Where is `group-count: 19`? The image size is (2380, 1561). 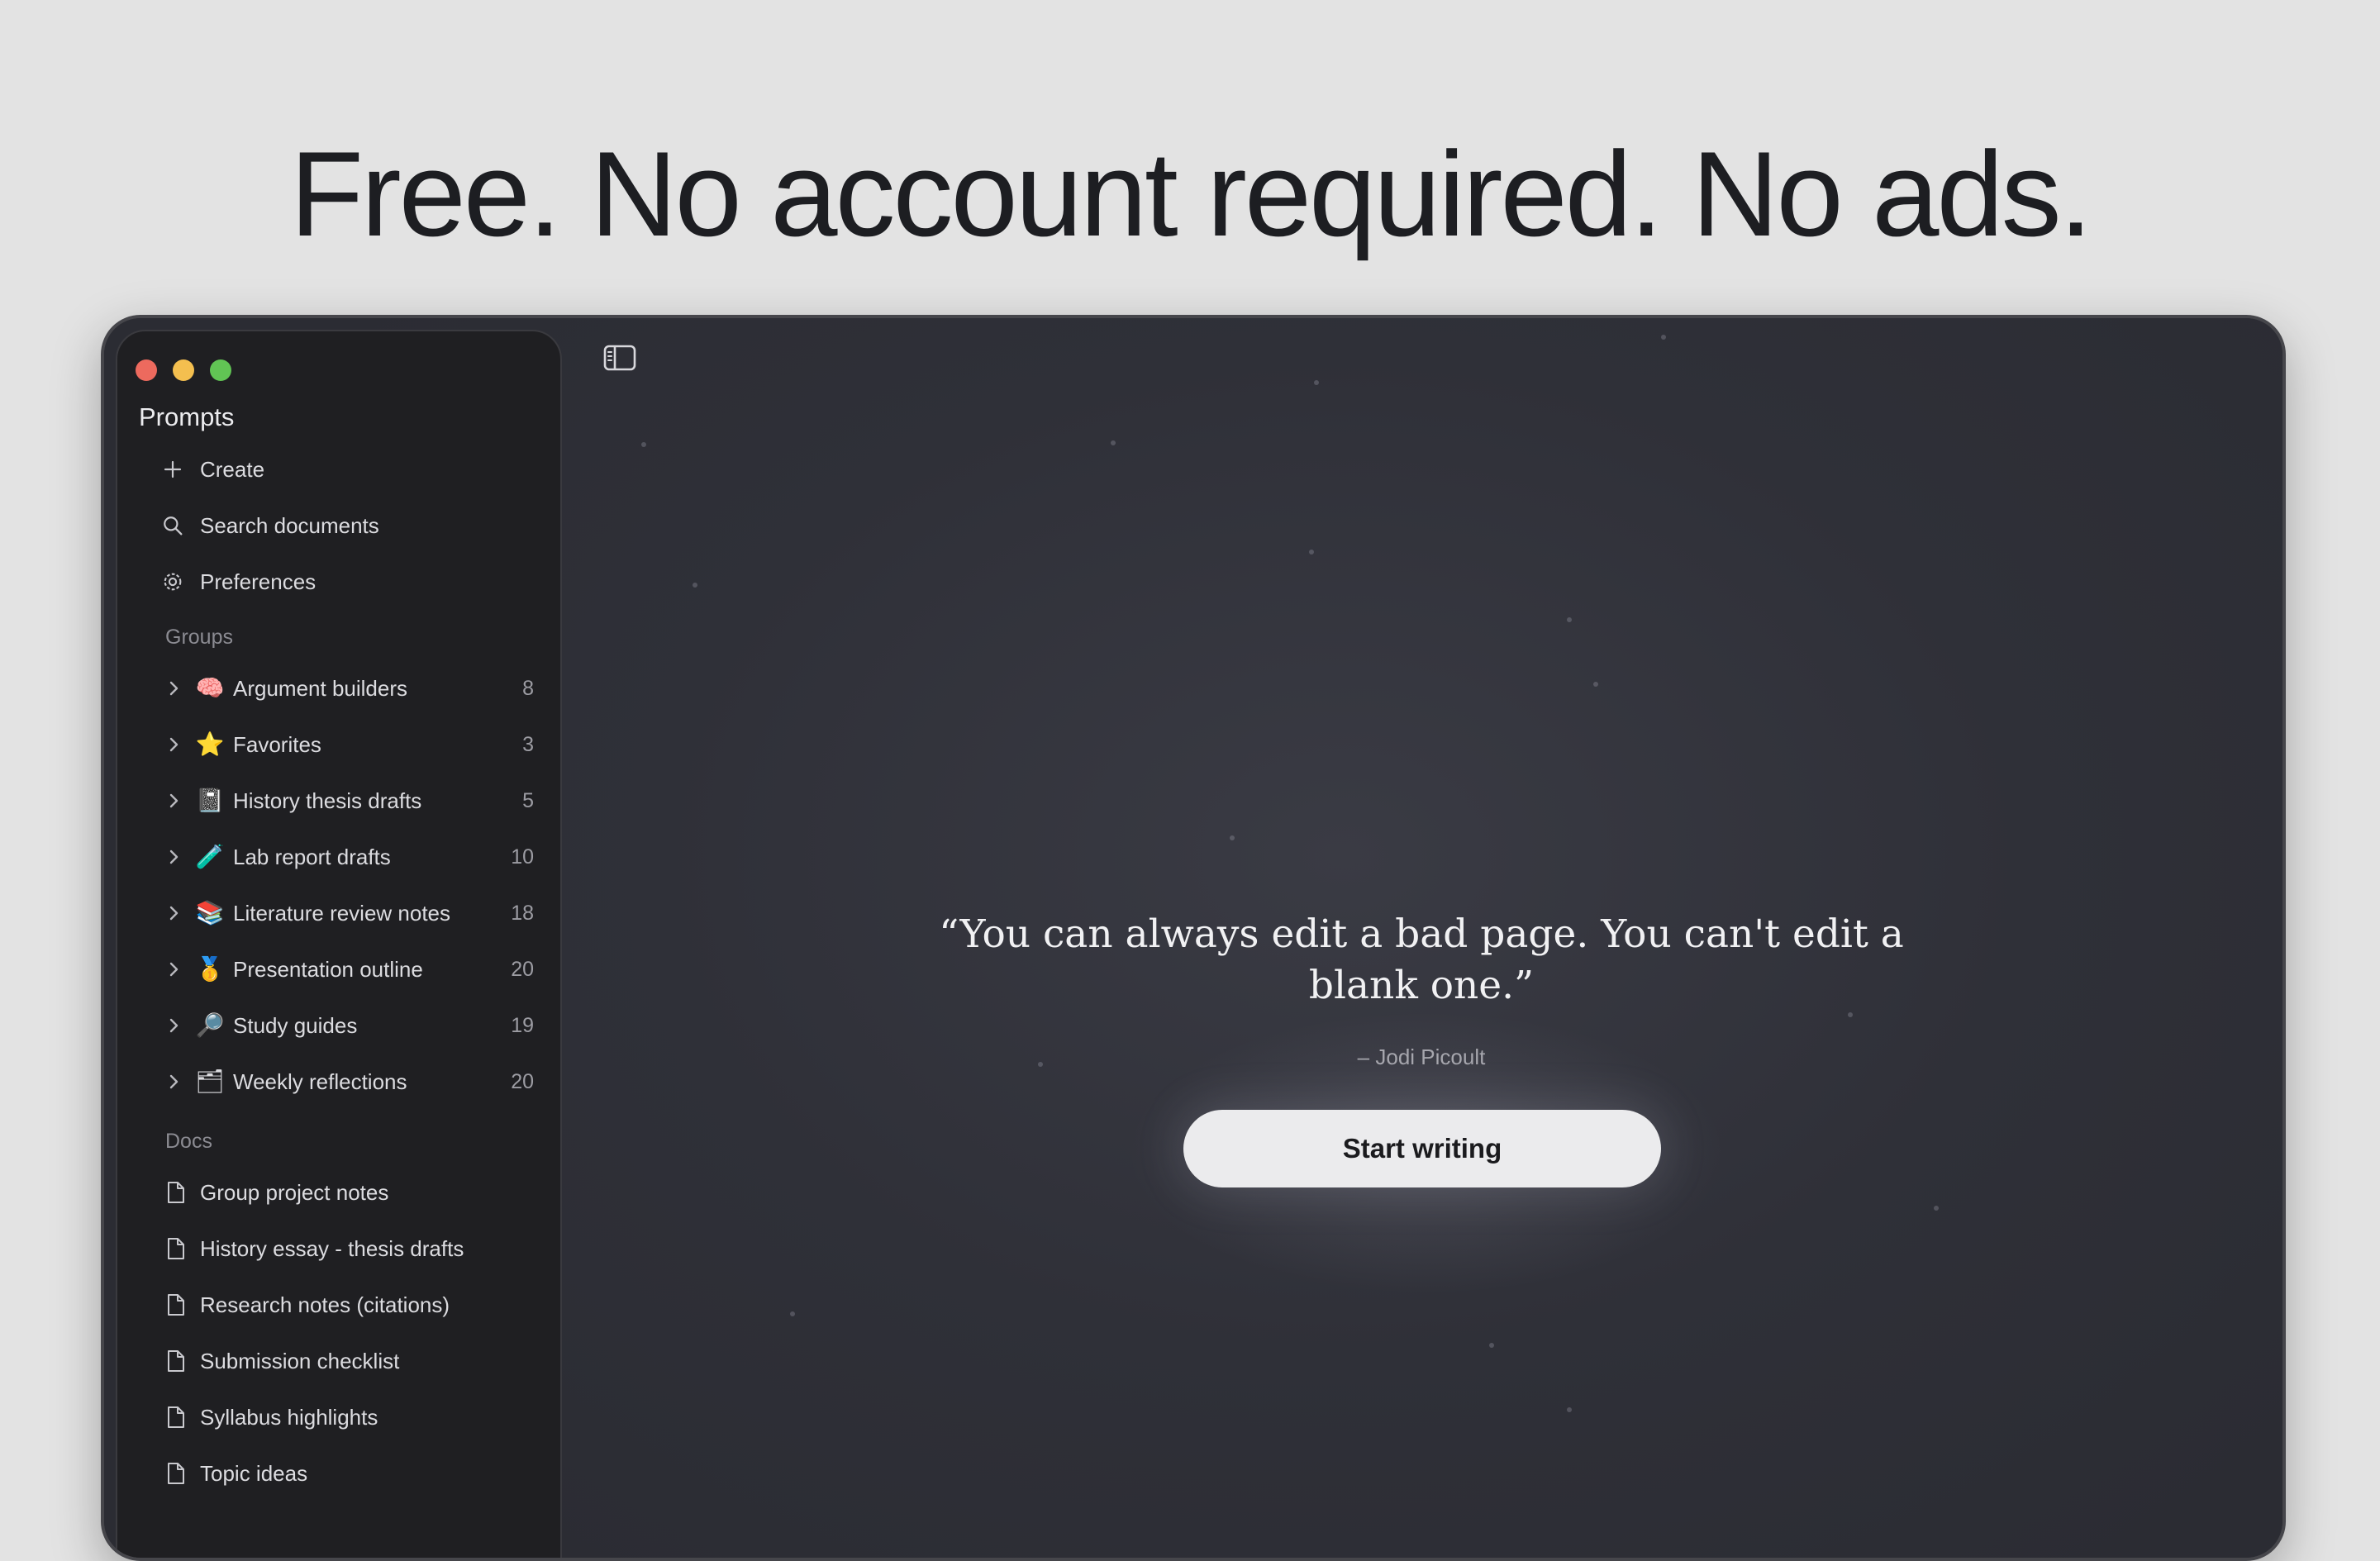
group-count: 19 is located at coordinates (522, 1025).